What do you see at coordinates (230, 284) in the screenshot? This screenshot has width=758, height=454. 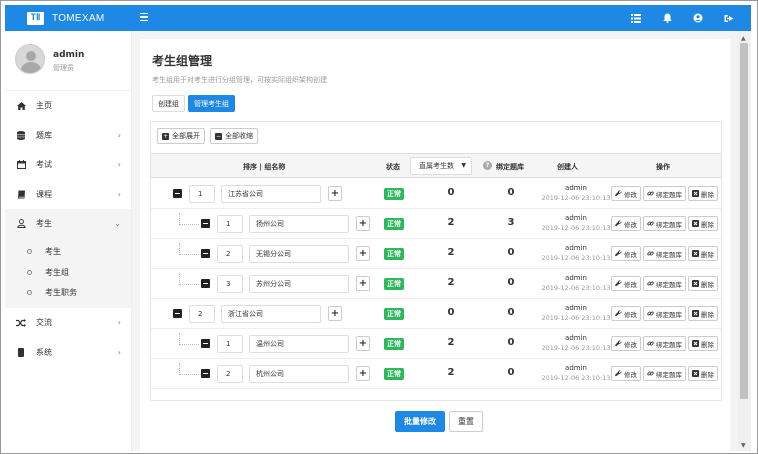 I see `sort-input: 3` at bounding box center [230, 284].